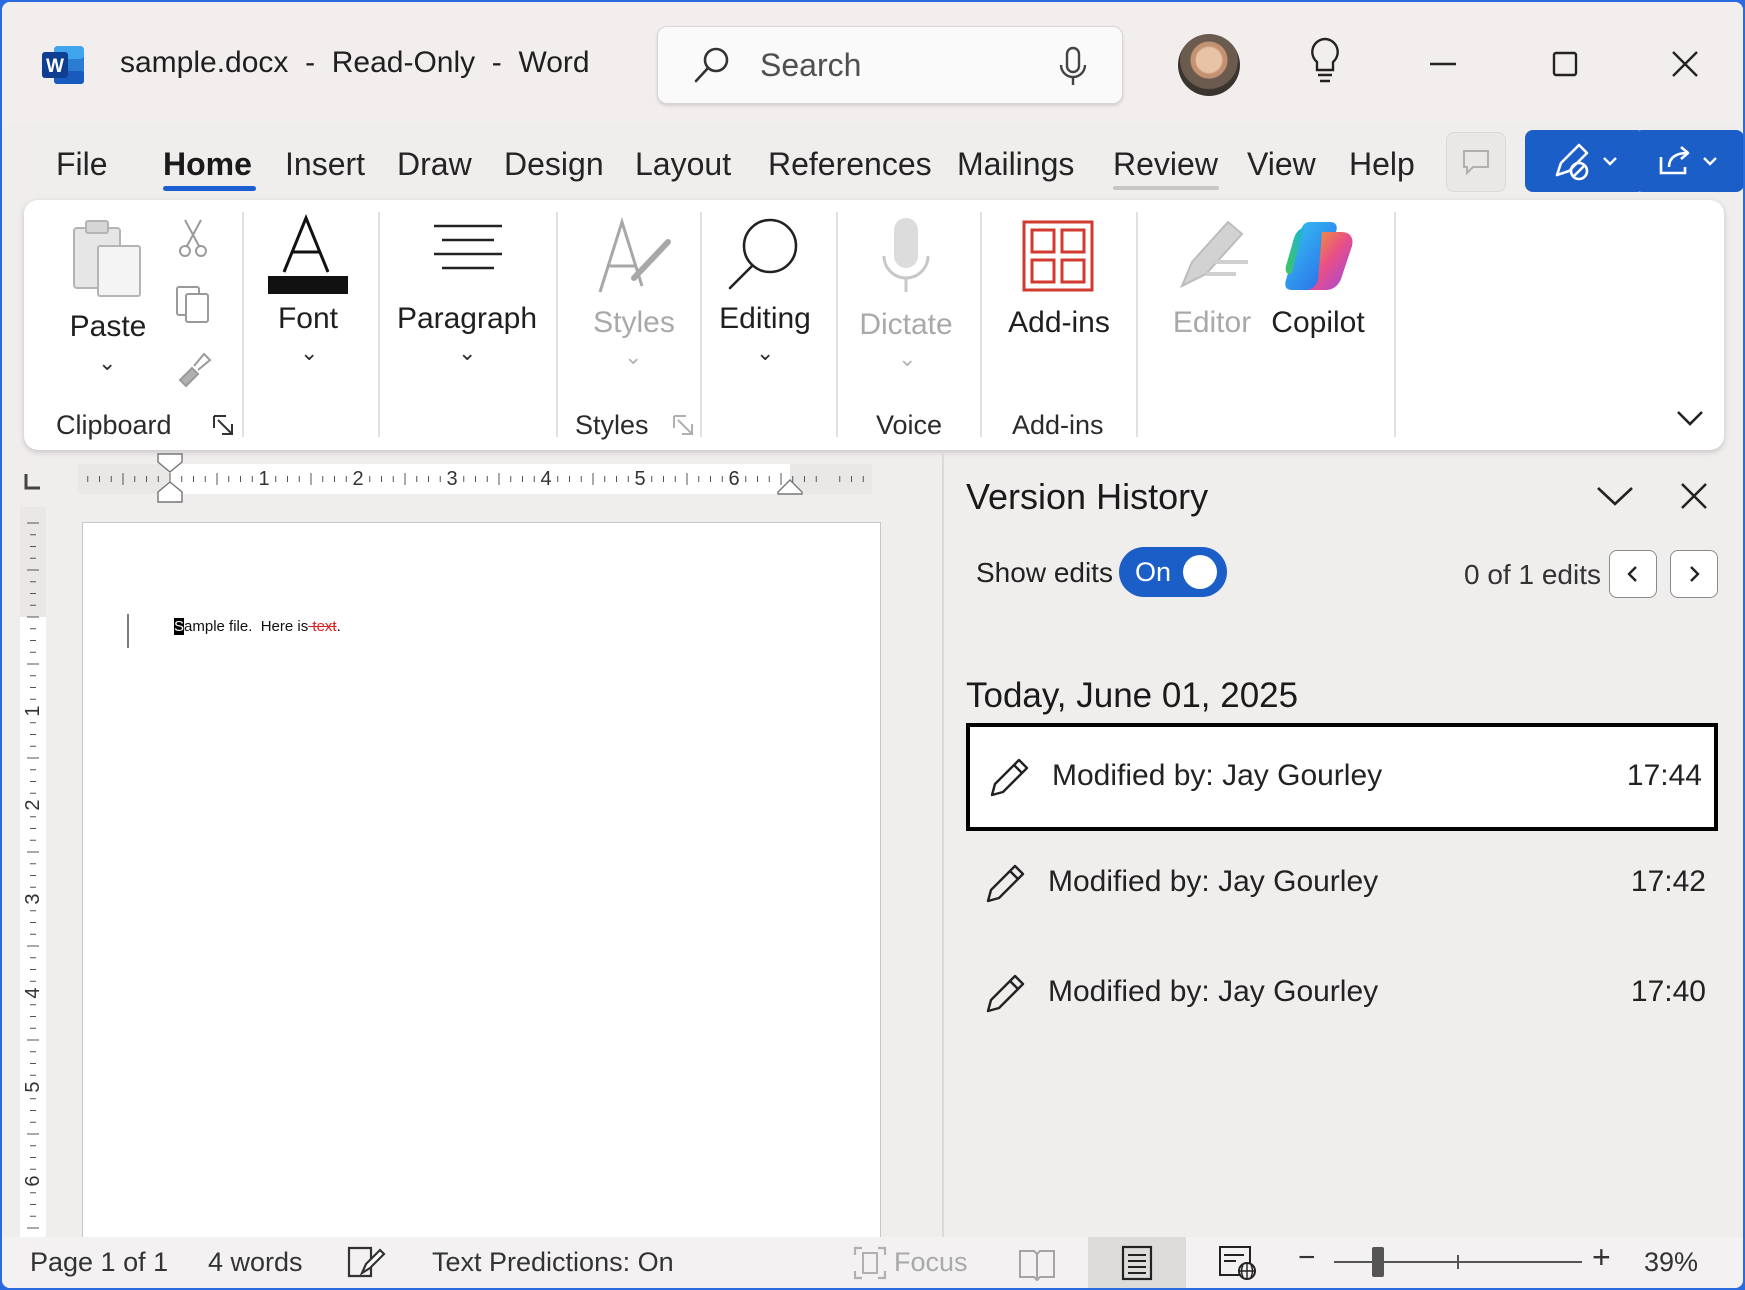 Image resolution: width=1745 pixels, height=1290 pixels. I want to click on paste-icon, so click(109, 258).